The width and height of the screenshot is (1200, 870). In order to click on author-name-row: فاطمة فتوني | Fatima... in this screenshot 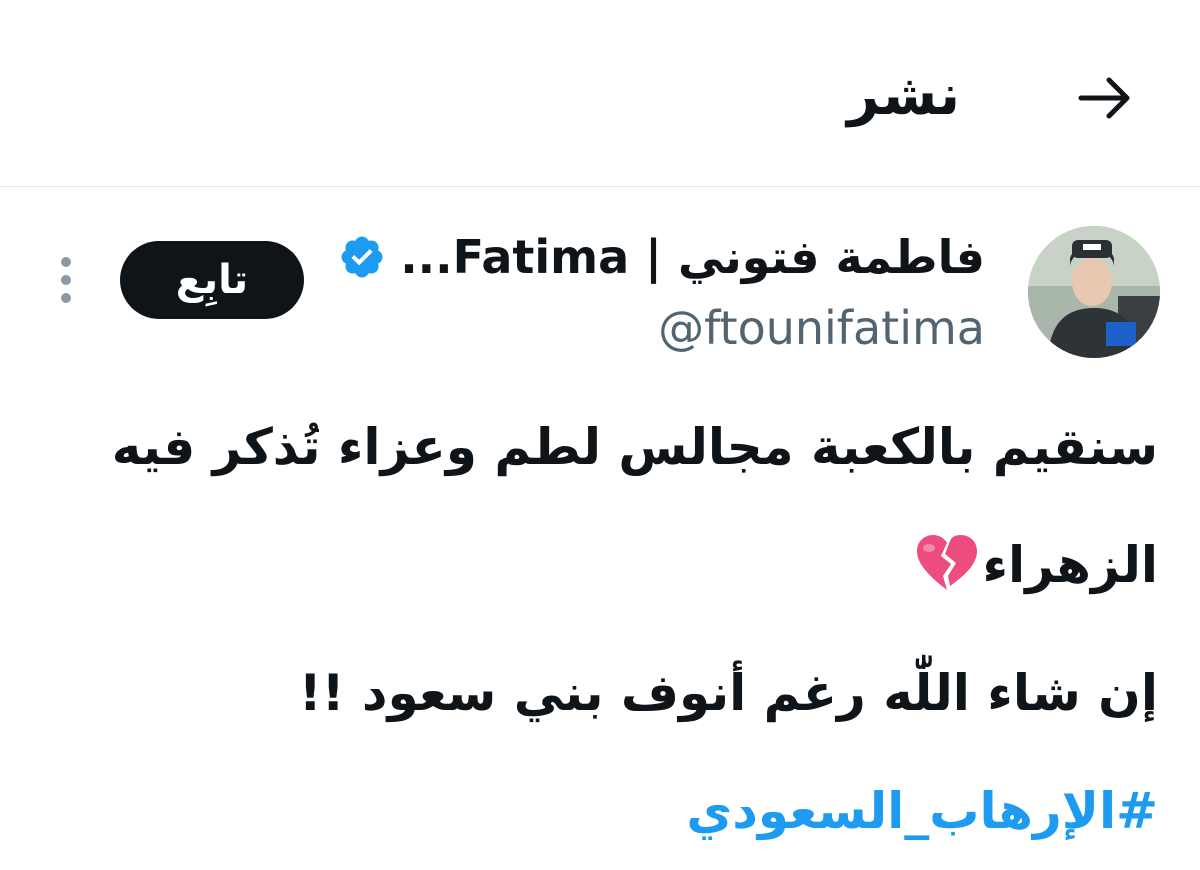, I will do `click(661, 257)`.